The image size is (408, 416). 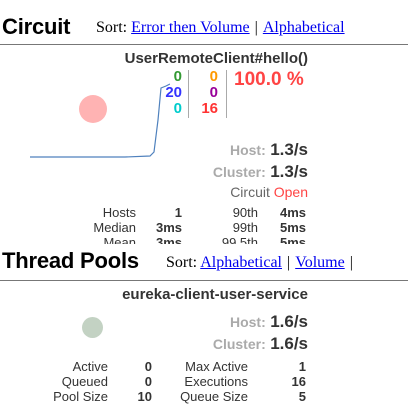 I want to click on stats-label: Hosts, so click(x=119, y=212).